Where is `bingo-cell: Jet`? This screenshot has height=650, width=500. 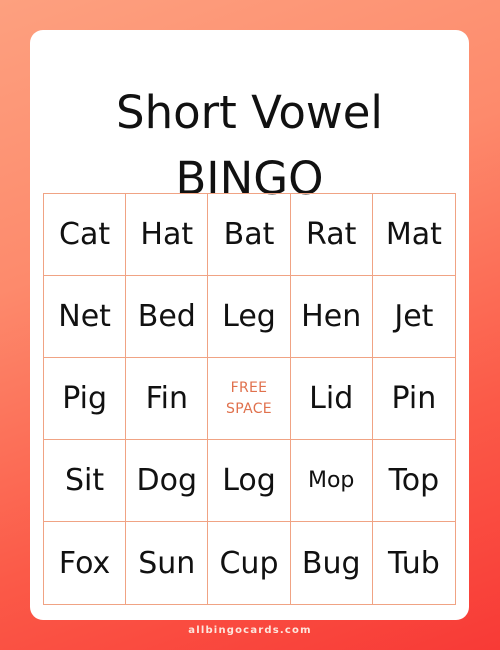 bingo-cell: Jet is located at coordinates (413, 317).